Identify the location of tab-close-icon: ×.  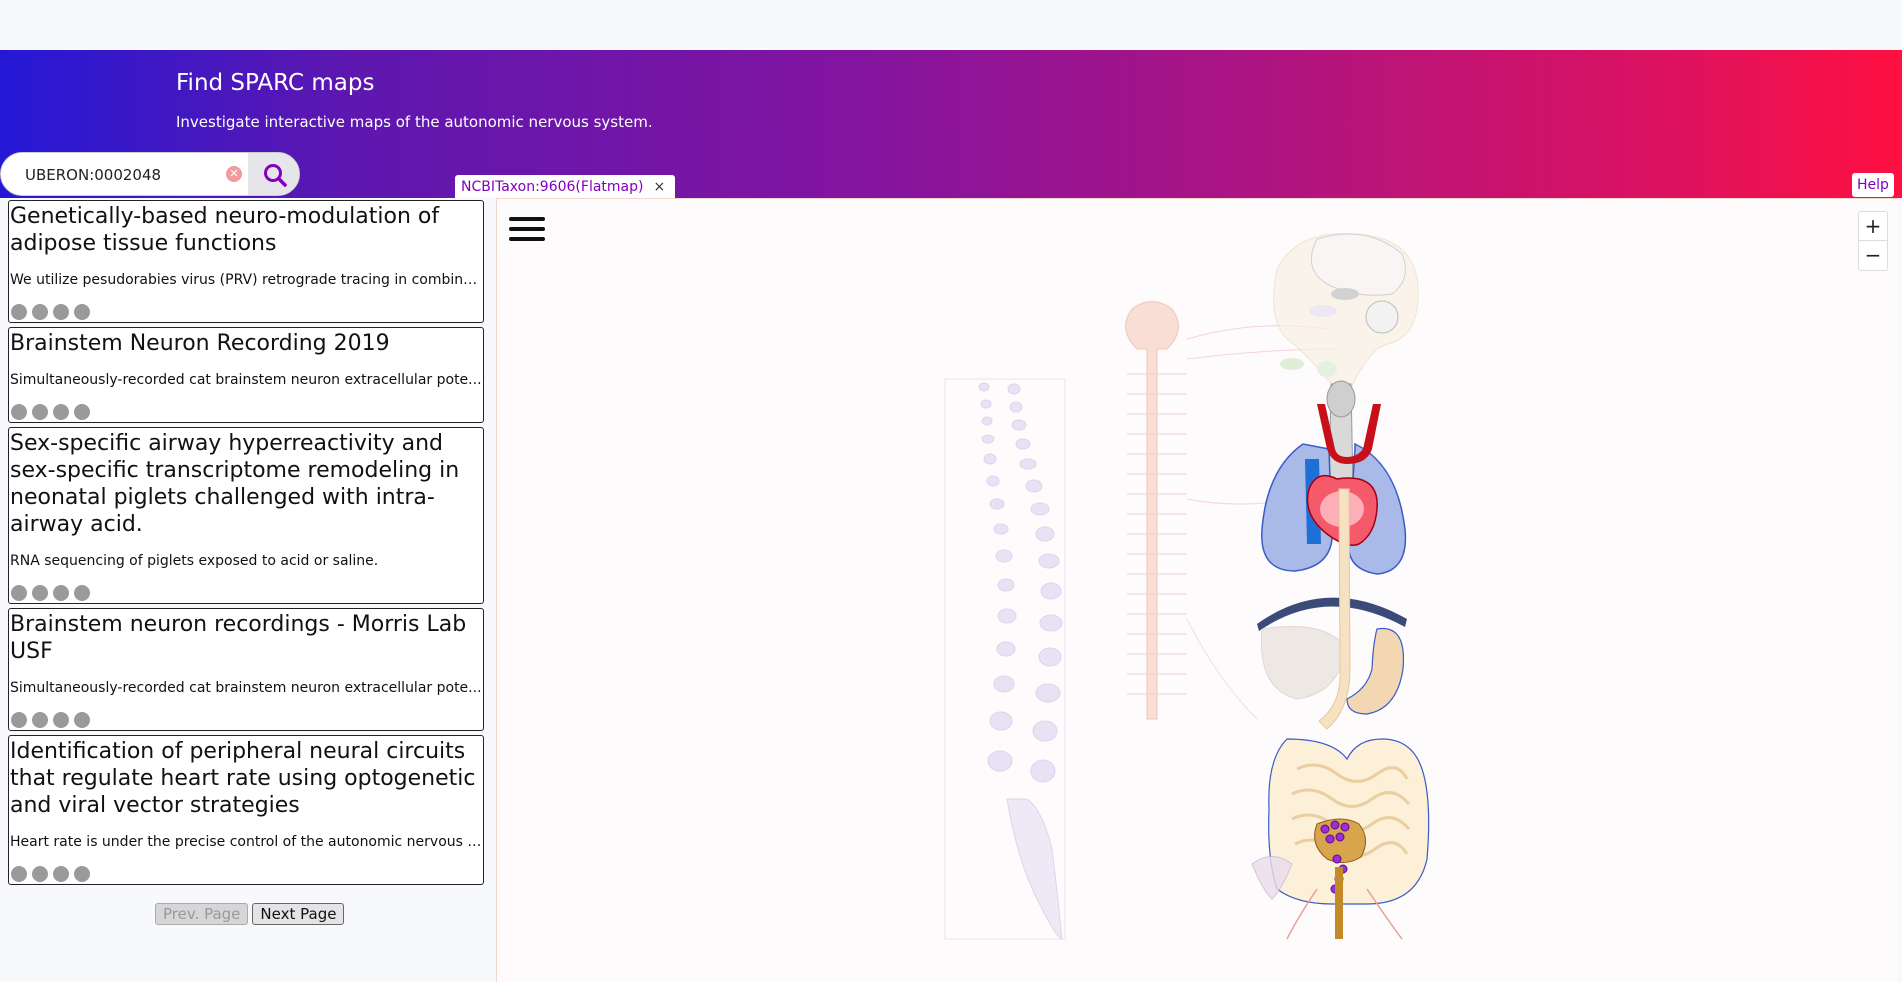
(659, 187).